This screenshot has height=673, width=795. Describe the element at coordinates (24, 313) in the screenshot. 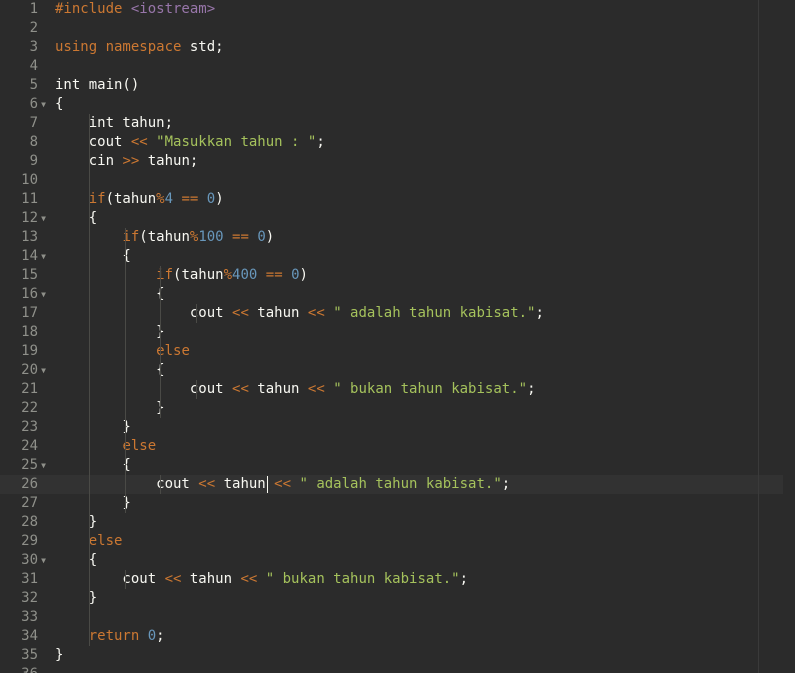

I see `line-number: 17` at that location.